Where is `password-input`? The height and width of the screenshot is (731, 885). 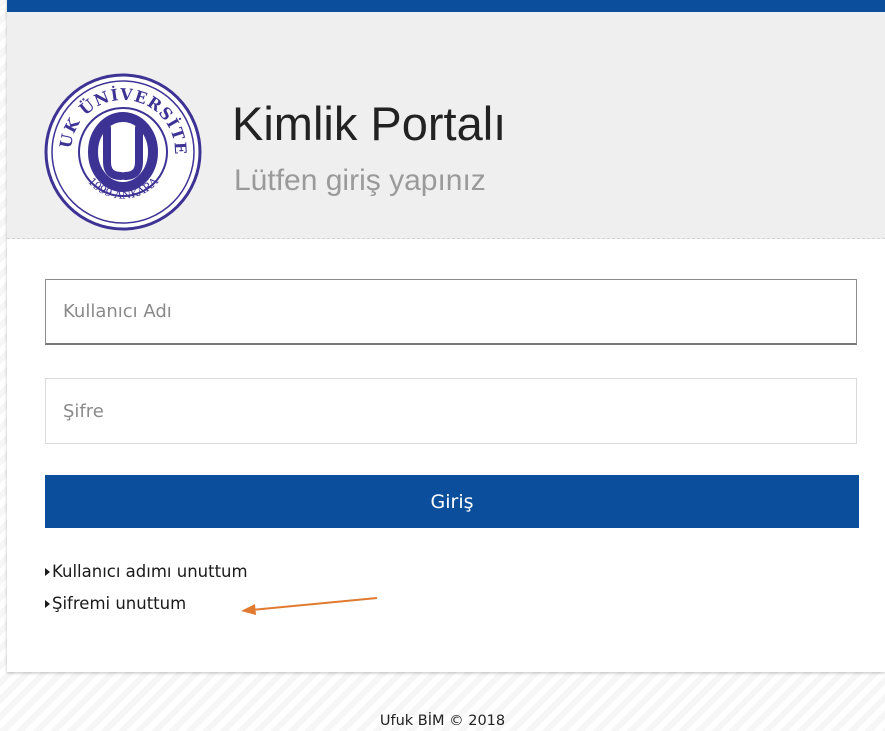
password-input is located at coordinates (451, 411).